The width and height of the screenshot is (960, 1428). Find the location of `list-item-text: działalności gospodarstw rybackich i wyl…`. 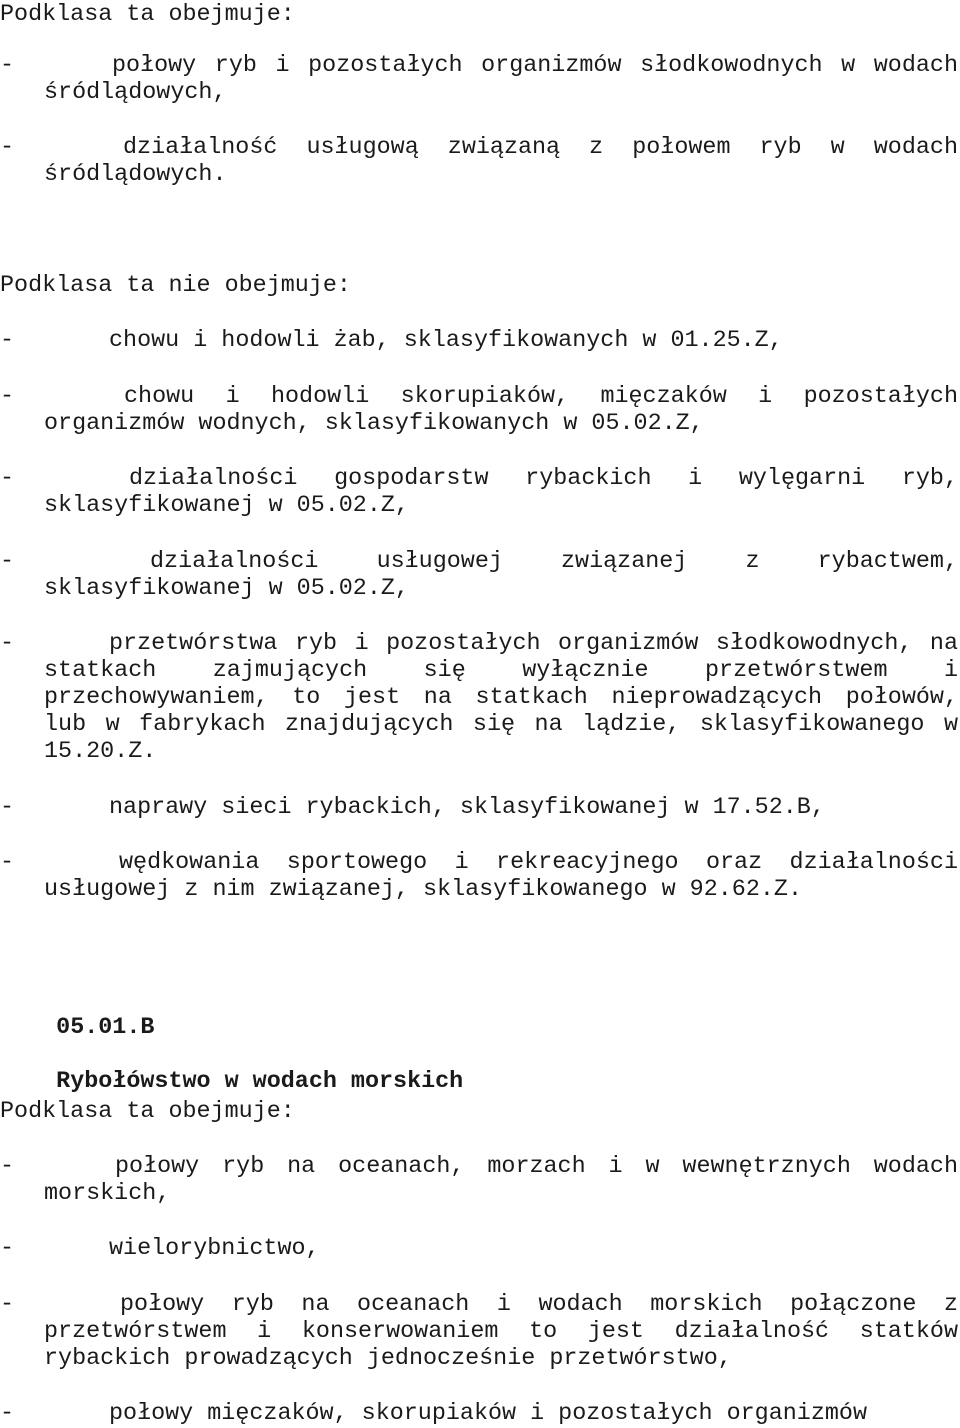

list-item-text: działalności gospodarstw rybackich i wyl… is located at coordinates (543, 479).